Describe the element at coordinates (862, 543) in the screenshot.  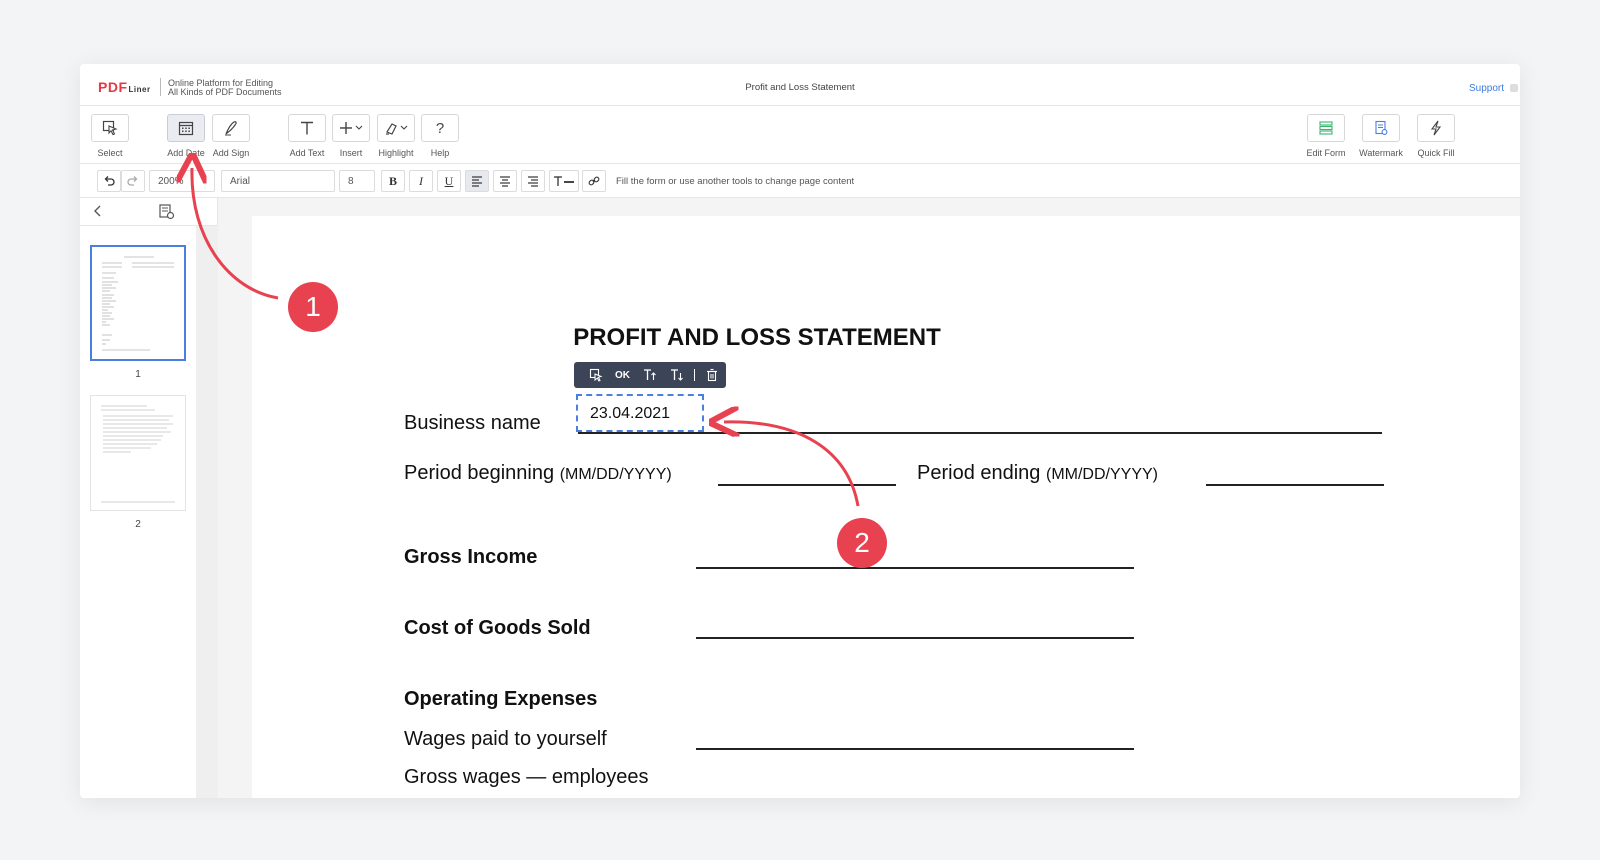
I see `callout-2: 2` at that location.